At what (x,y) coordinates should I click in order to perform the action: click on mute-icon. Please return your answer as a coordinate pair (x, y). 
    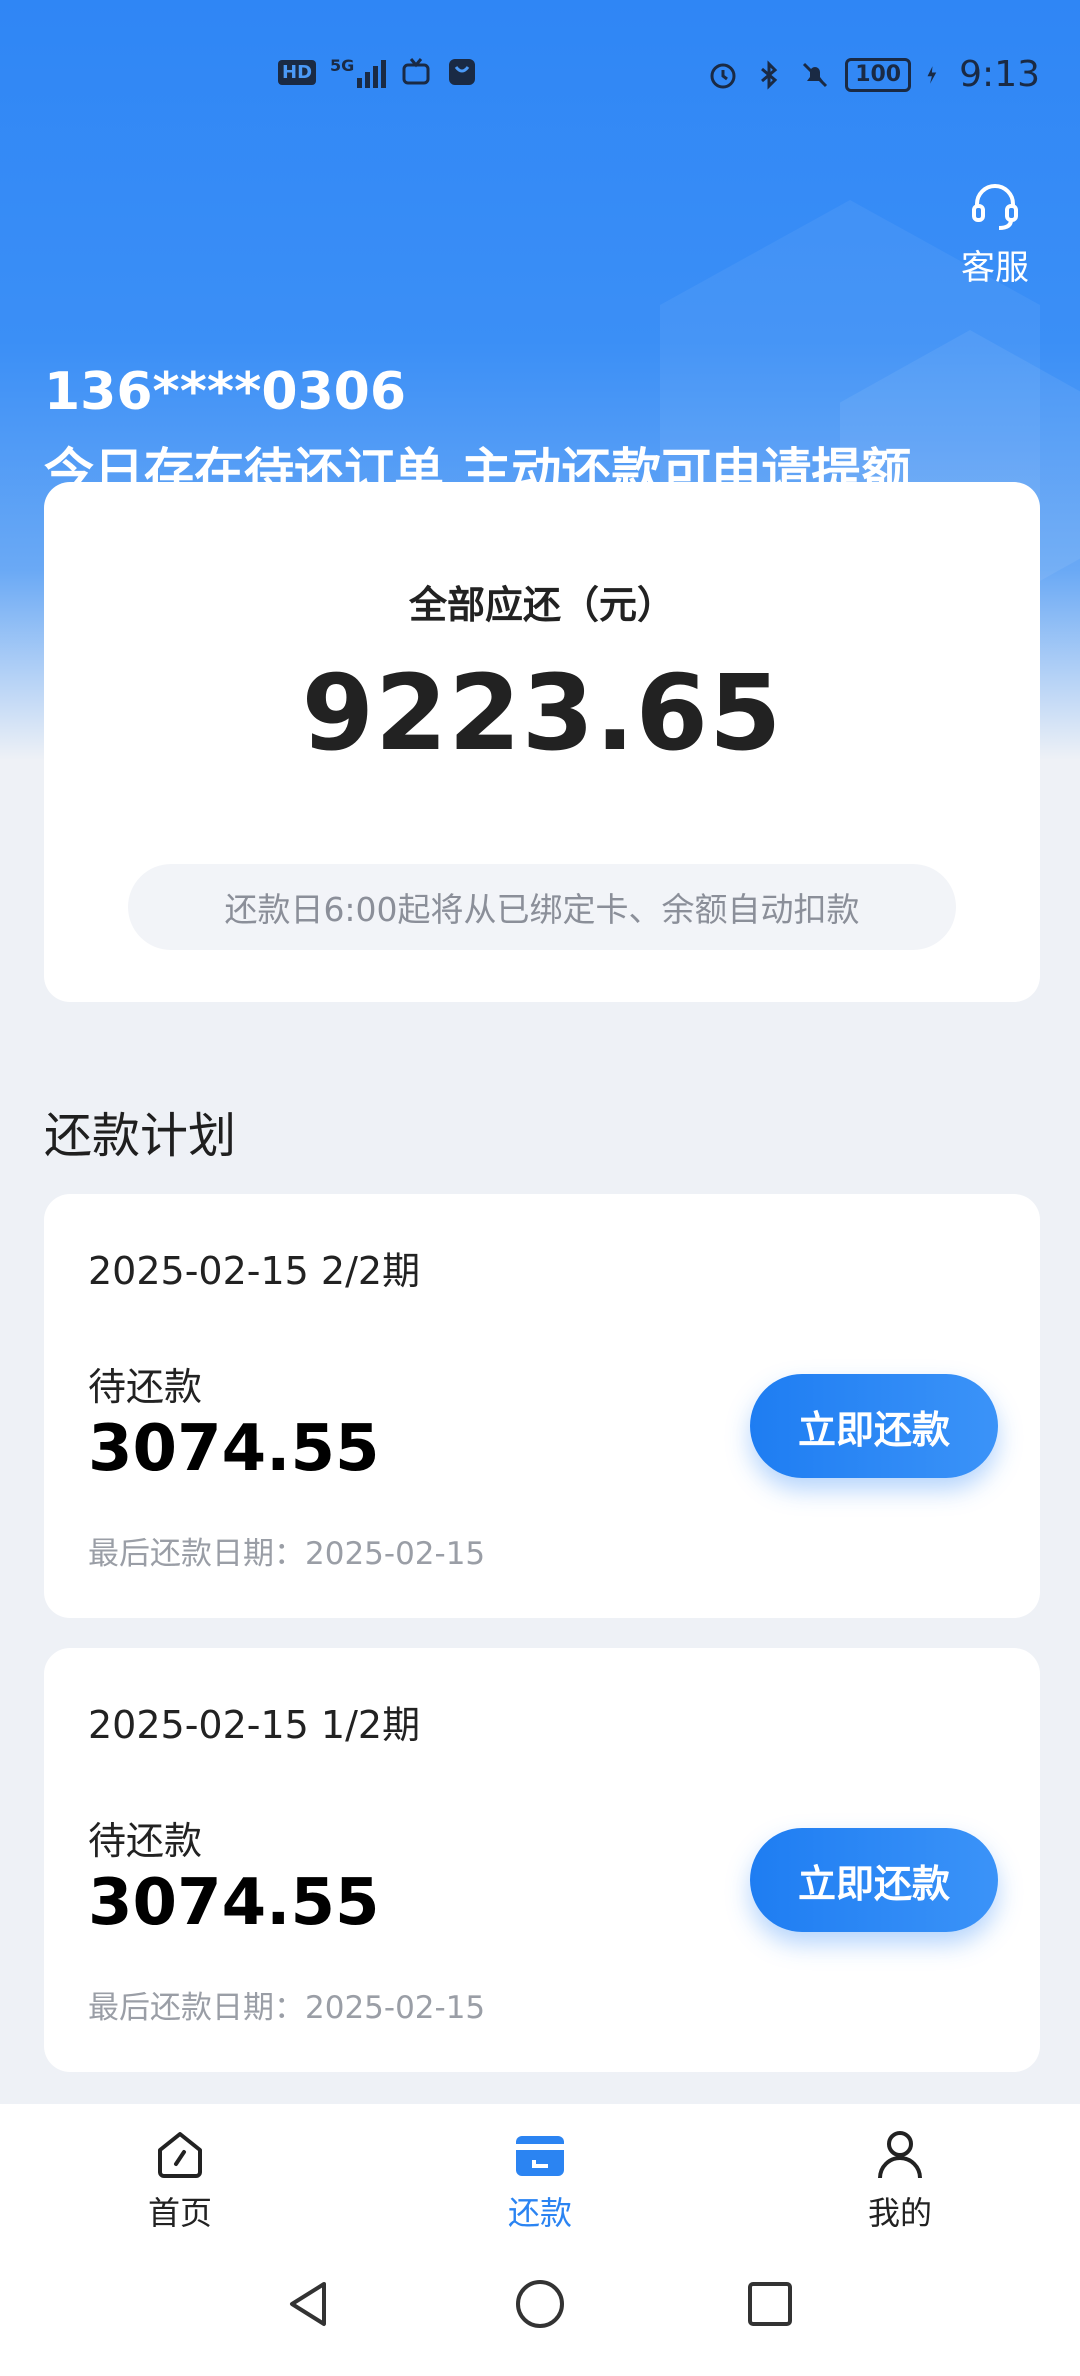
    Looking at the image, I should click on (815, 74).